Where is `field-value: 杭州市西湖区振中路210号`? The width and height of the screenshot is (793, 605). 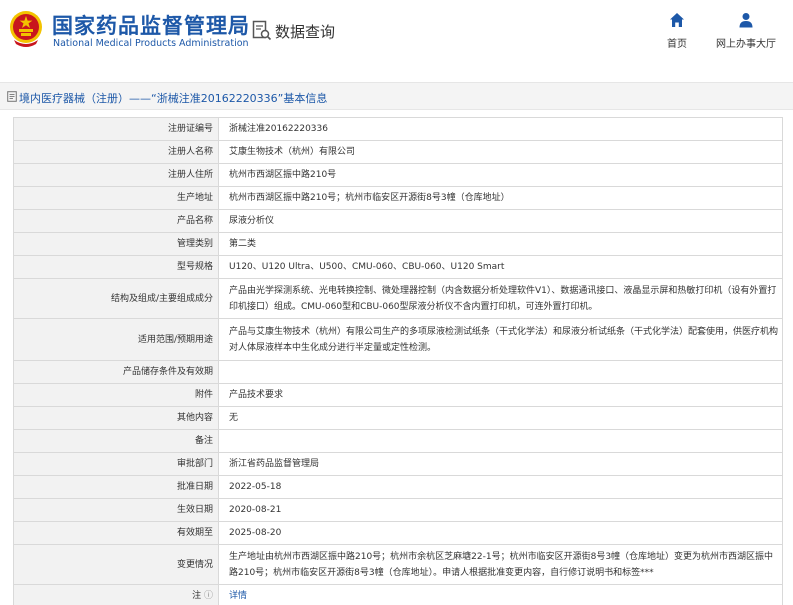
field-value: 杭州市西湖区振中路210号 is located at coordinates (500, 175).